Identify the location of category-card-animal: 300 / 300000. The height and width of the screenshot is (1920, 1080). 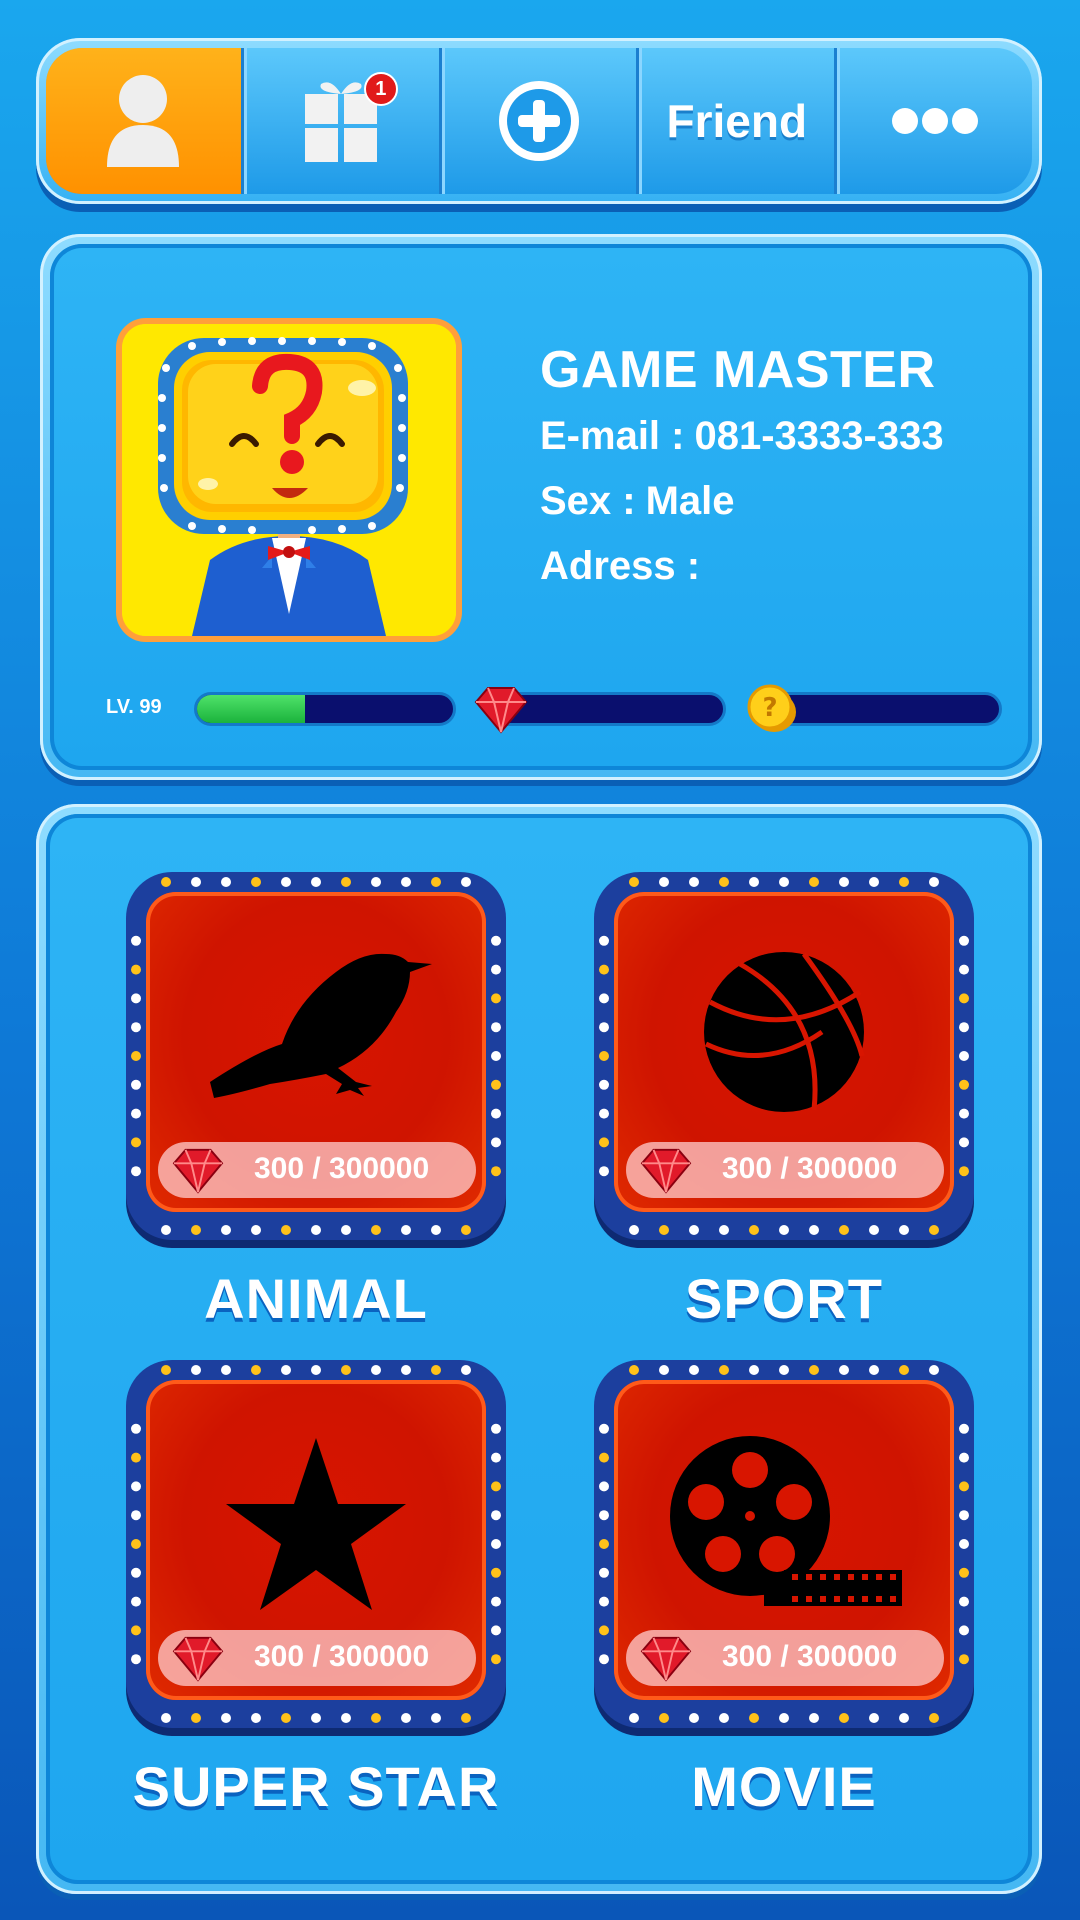
(316, 1056).